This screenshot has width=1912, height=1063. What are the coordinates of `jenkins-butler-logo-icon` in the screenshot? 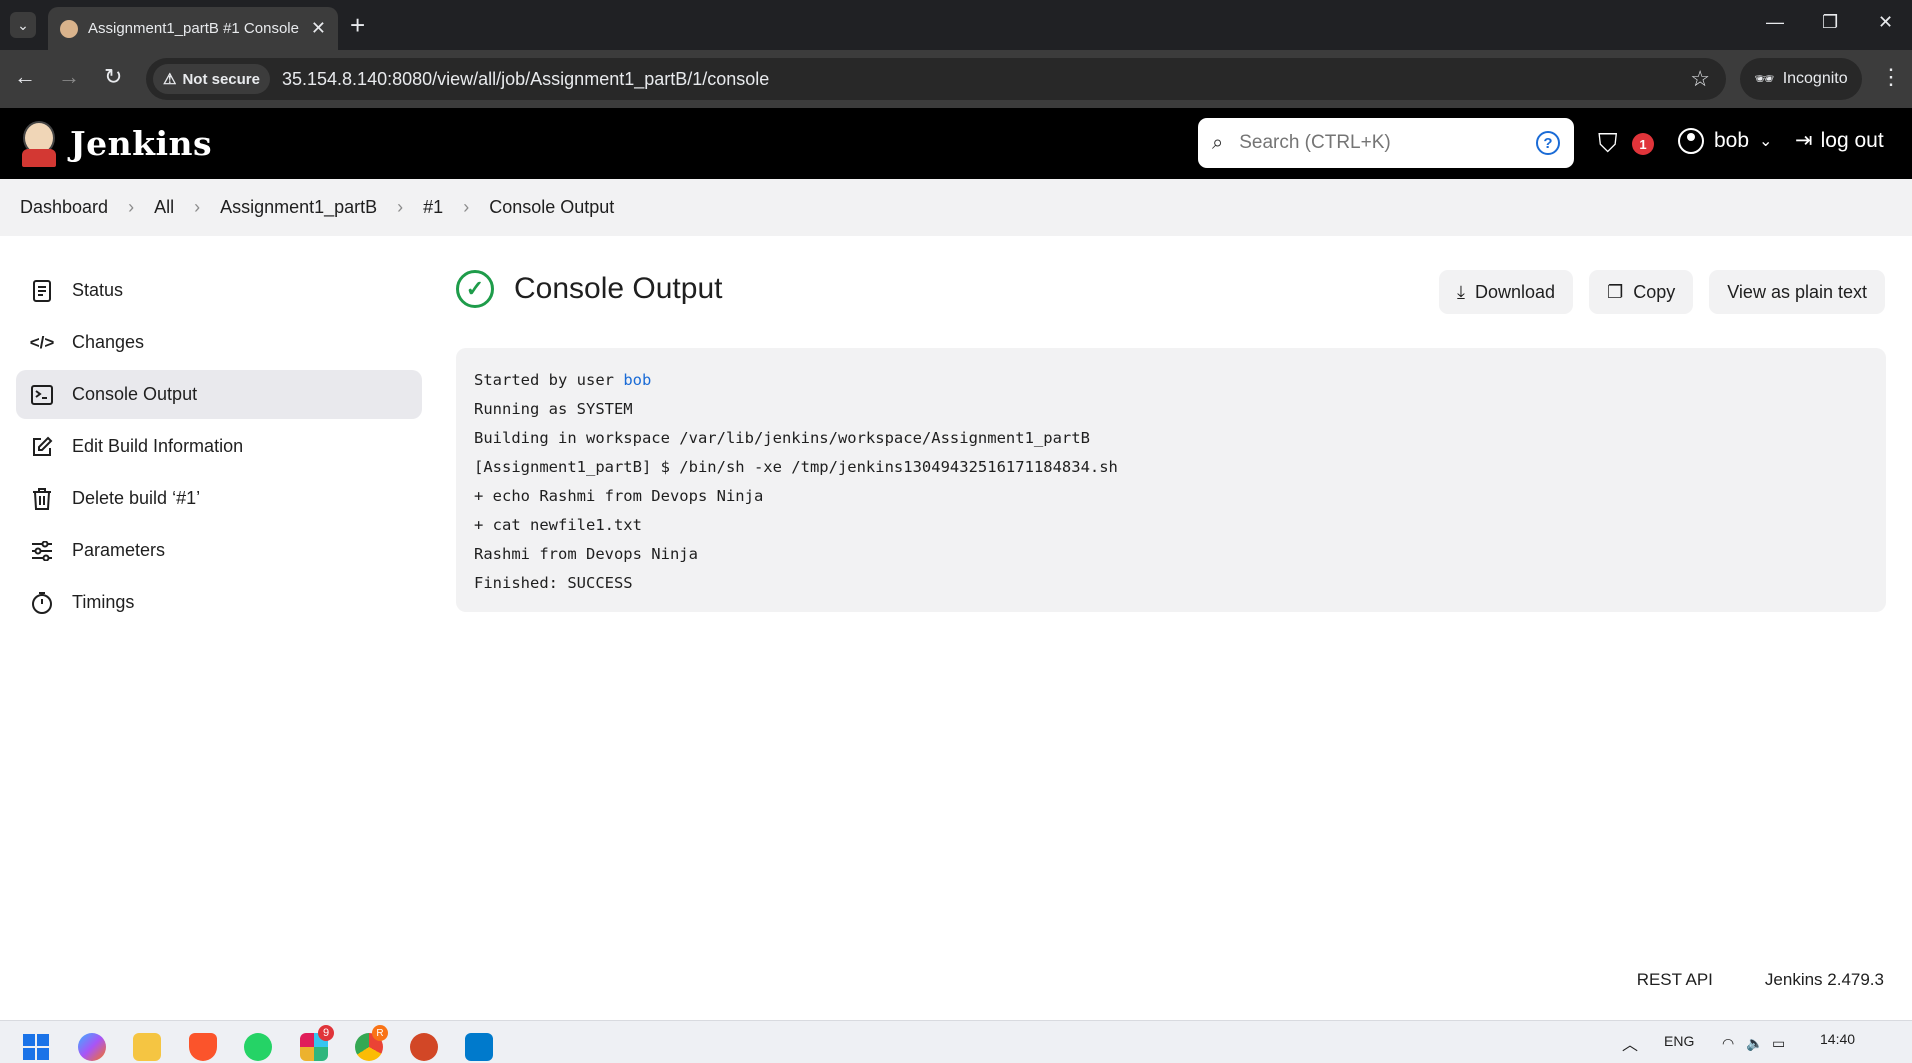 It's located at (39, 143).